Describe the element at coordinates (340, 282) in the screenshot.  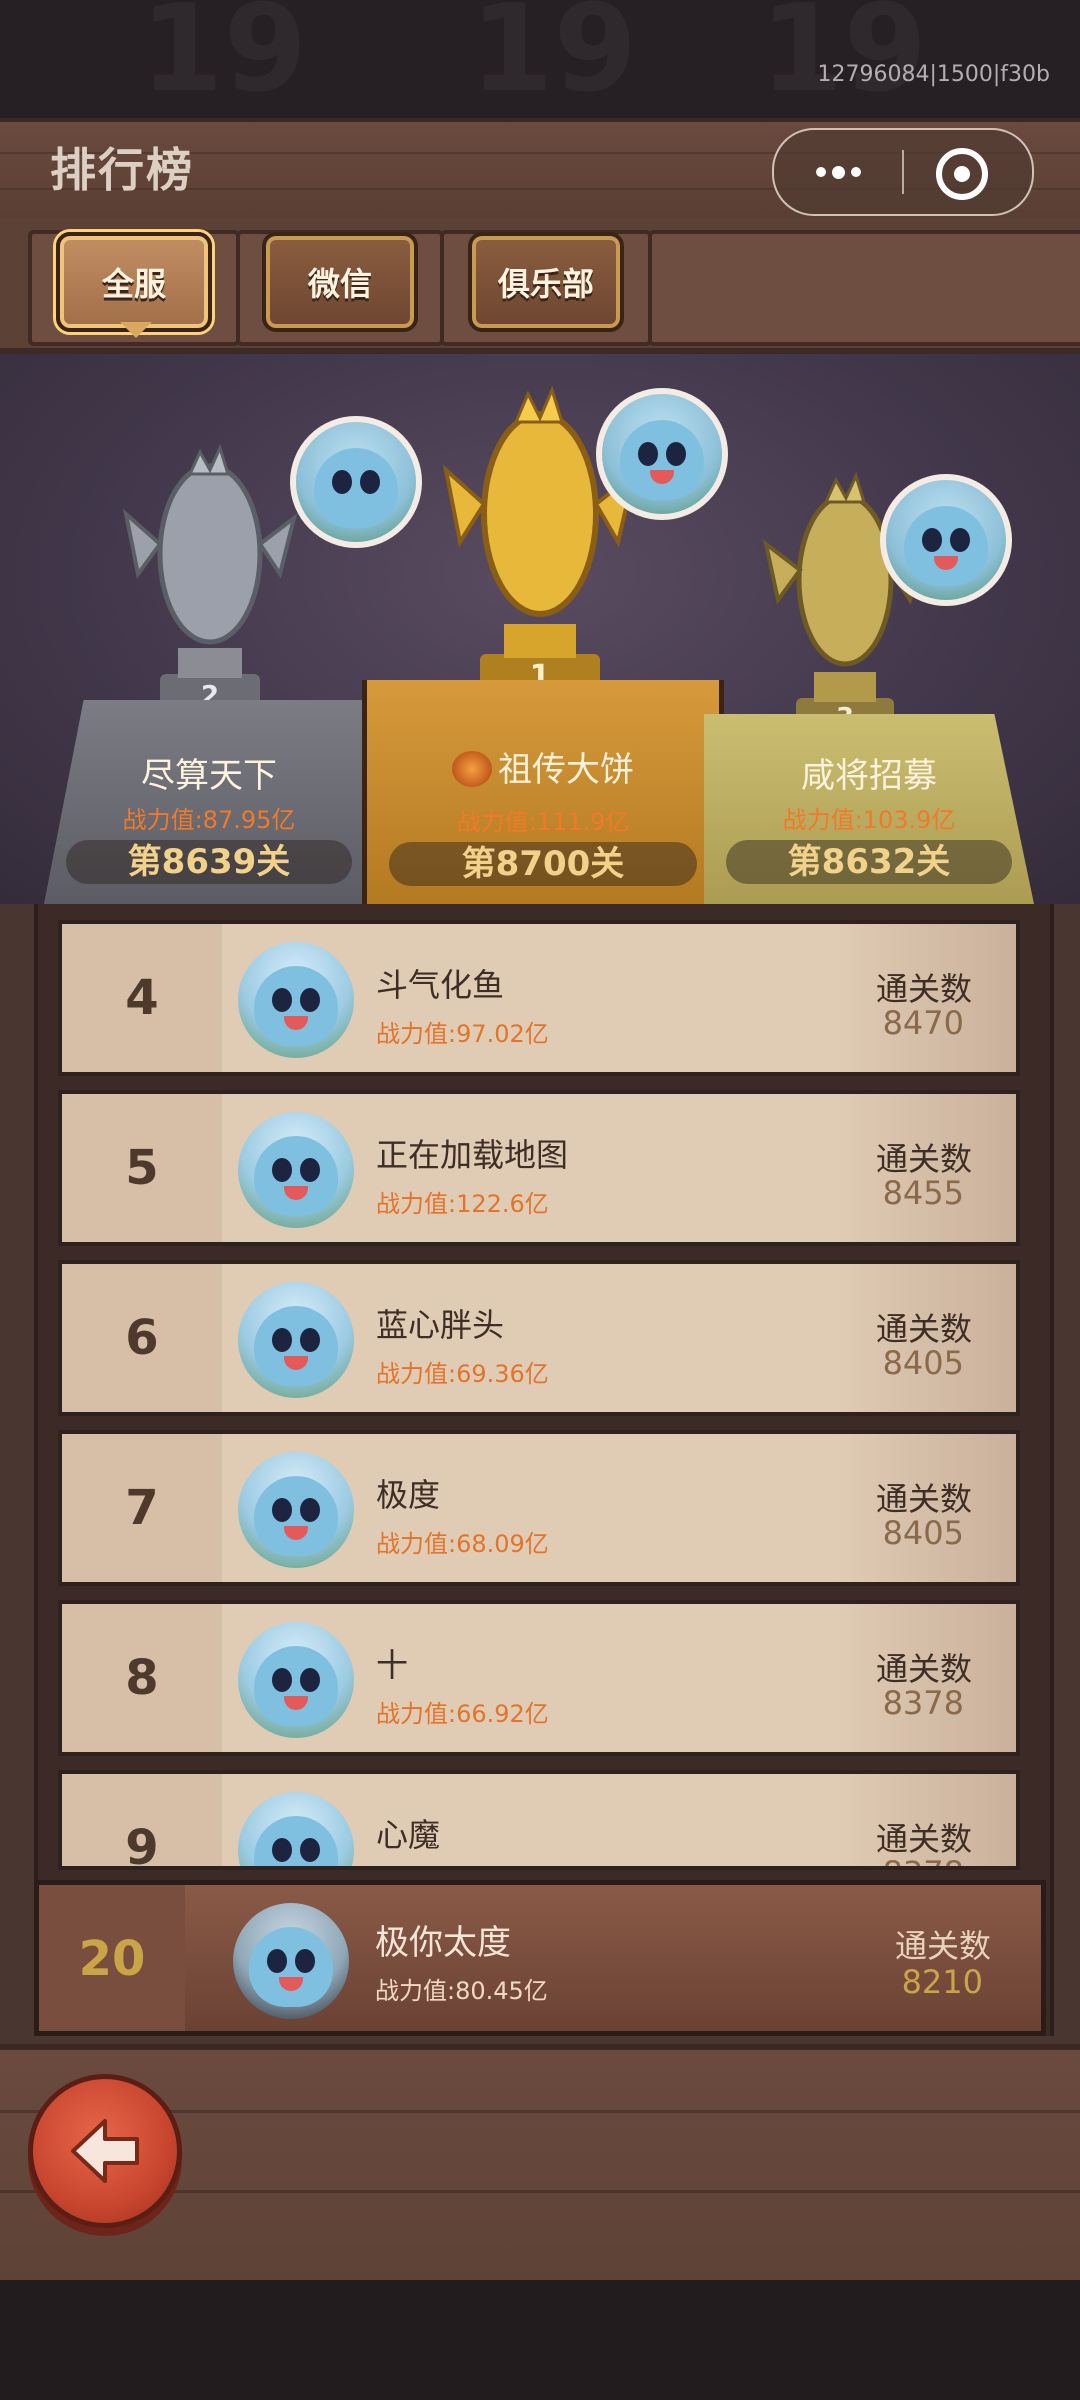
I see `tab-wechat: 微信` at that location.